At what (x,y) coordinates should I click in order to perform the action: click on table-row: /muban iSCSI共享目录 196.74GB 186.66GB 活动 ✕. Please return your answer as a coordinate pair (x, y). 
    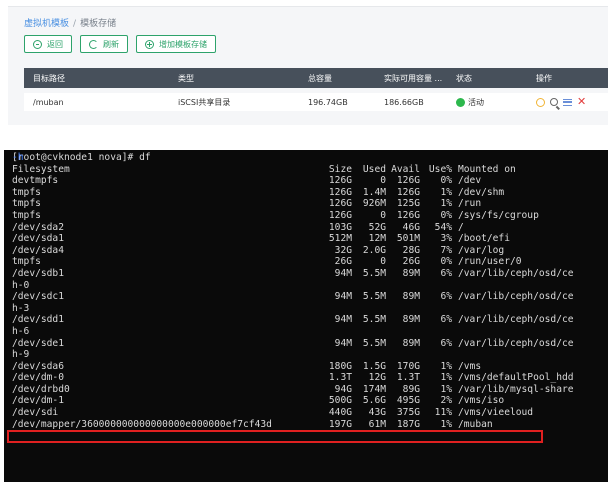
    Looking at the image, I should click on (316, 102).